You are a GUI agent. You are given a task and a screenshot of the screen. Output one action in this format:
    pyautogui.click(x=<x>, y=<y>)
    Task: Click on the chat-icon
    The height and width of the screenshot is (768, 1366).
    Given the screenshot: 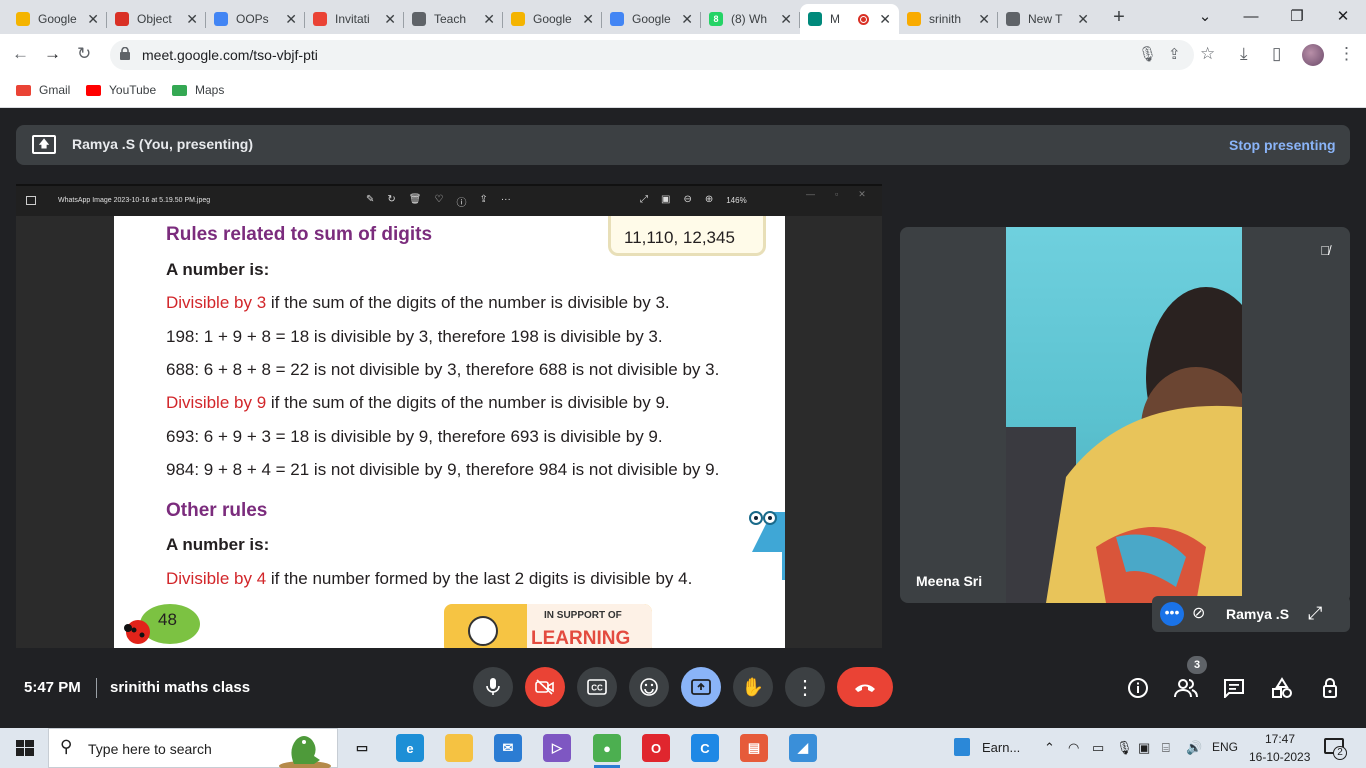 What is the action you would take?
    pyautogui.click(x=1234, y=688)
    